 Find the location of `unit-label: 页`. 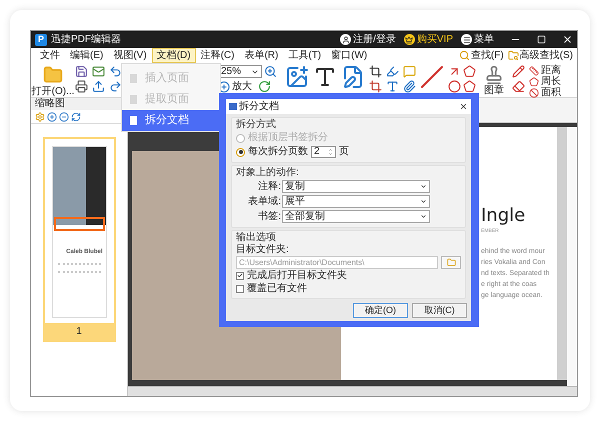

unit-label: 页 is located at coordinates (344, 152).